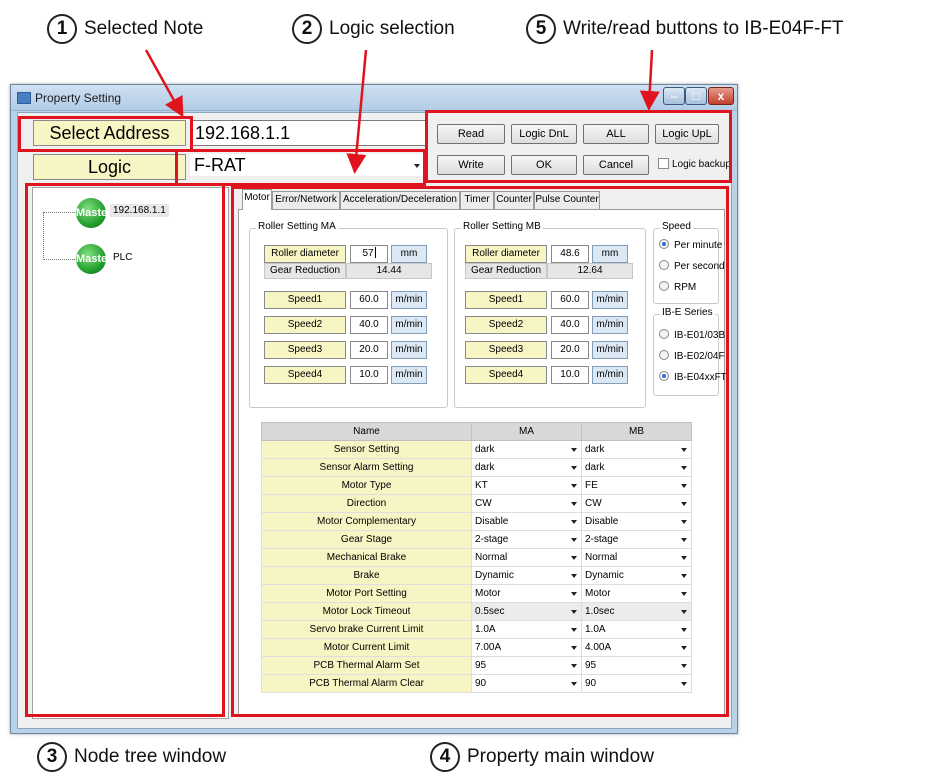  Describe the element at coordinates (52, 757) in the screenshot. I see `callout-number-3: 3` at that location.